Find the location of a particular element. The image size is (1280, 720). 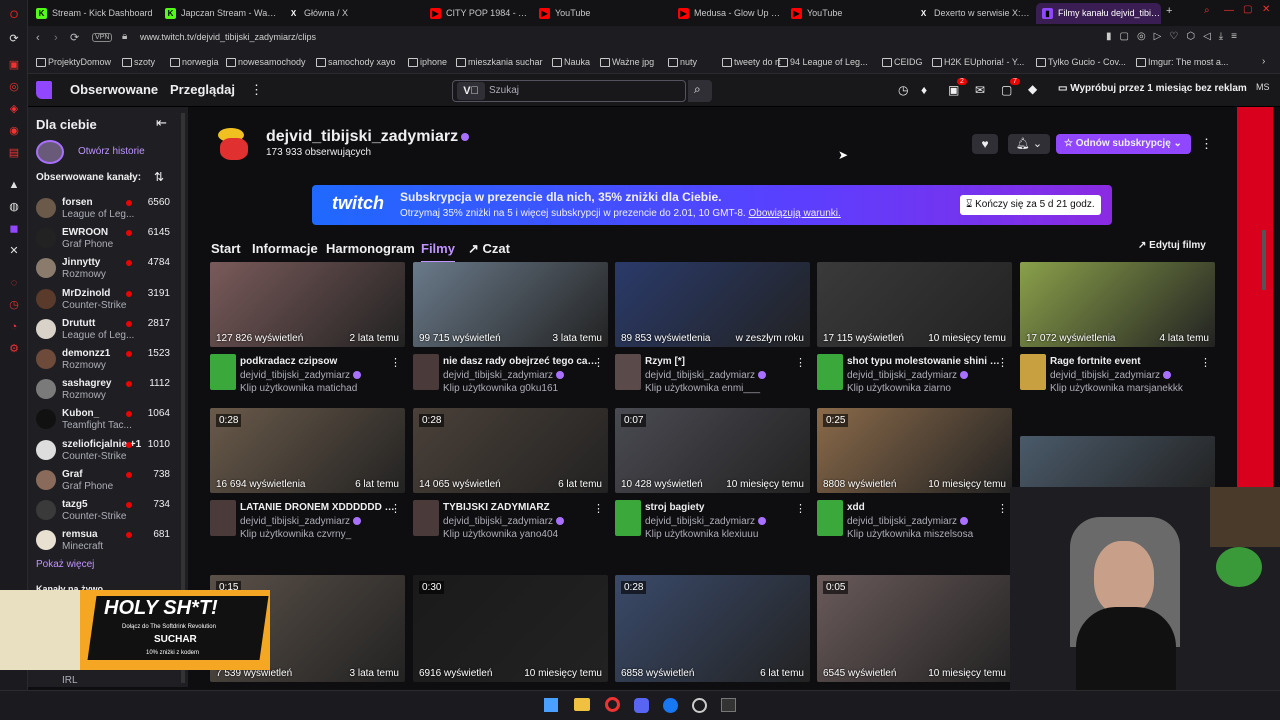

twitch-logo-icon is located at coordinates (44, 90).